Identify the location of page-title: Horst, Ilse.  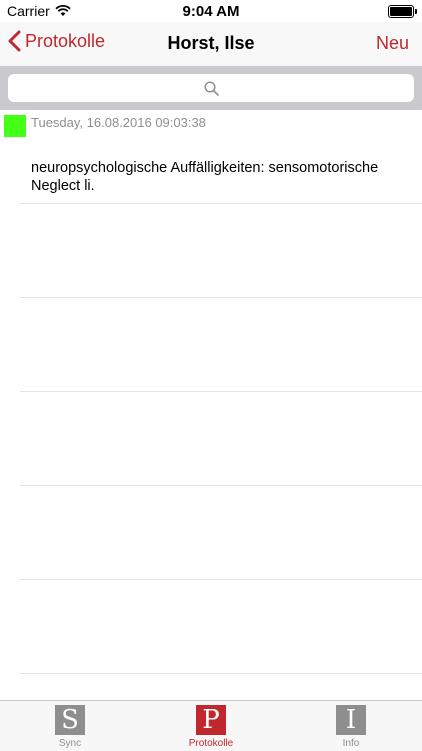
(211, 43).